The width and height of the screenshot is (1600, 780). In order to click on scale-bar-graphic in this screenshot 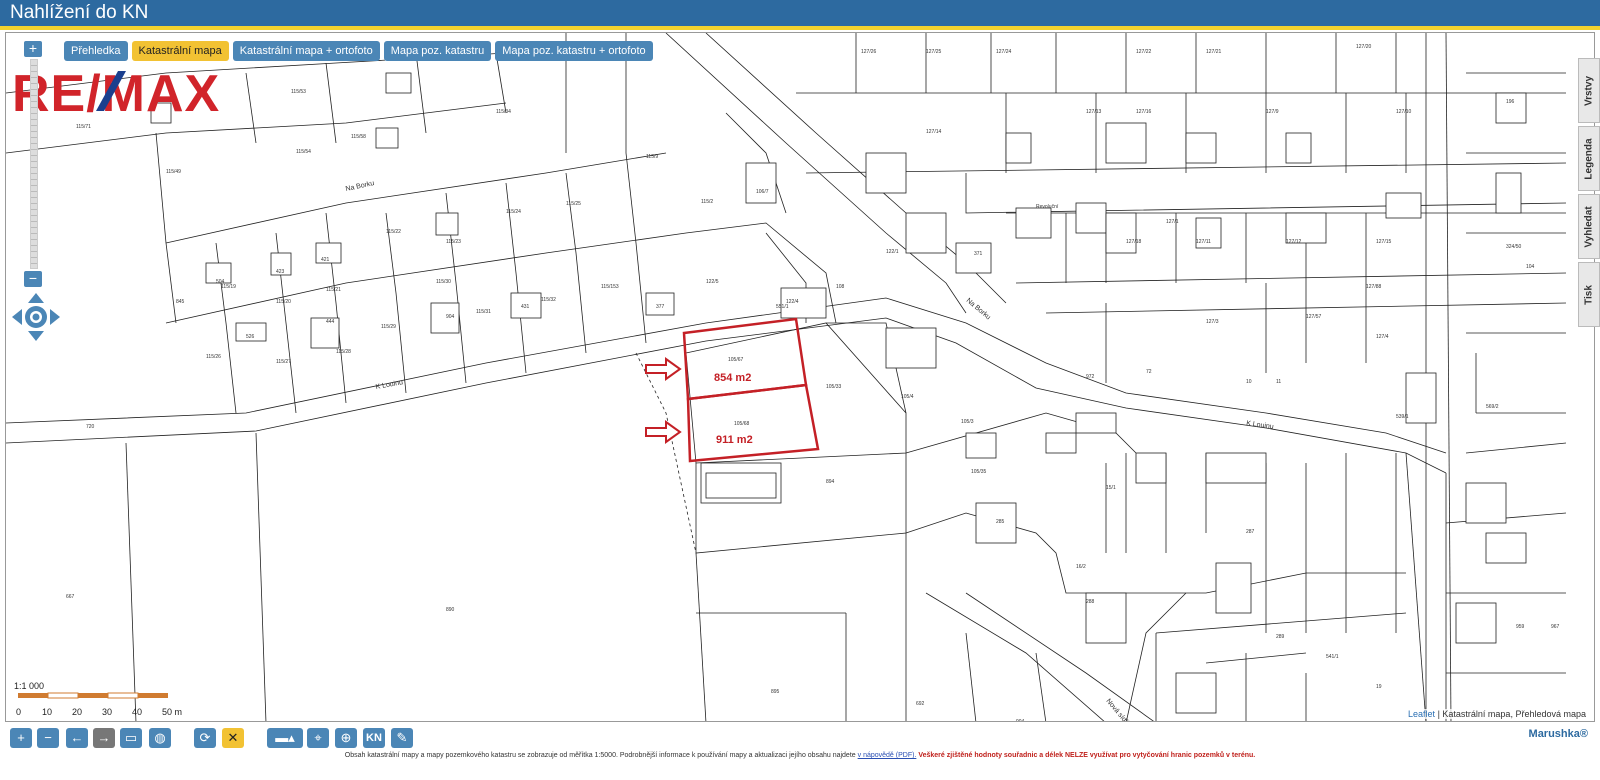, I will do `click(93, 695)`.